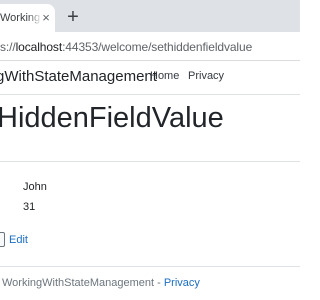  Describe the element at coordinates (29, 207) in the screenshot. I see `age-value: 31` at that location.